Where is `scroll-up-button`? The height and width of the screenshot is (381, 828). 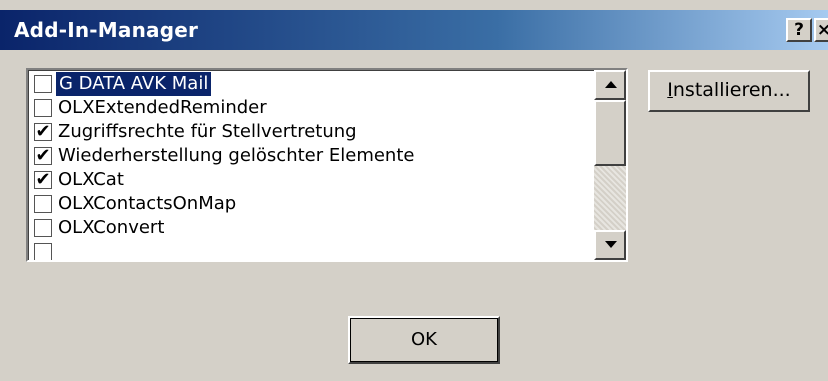 scroll-up-button is located at coordinates (610, 85).